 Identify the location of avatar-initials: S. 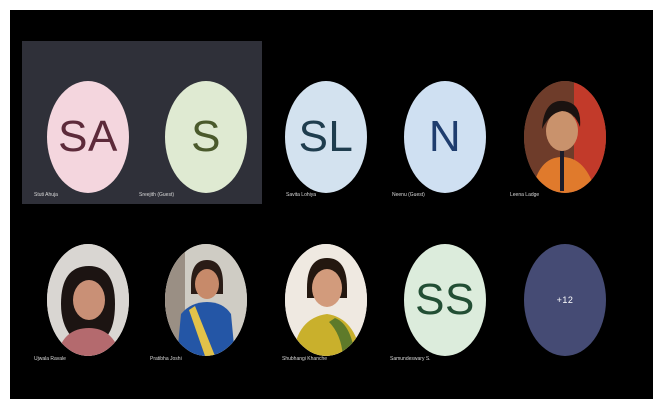
(206, 136).